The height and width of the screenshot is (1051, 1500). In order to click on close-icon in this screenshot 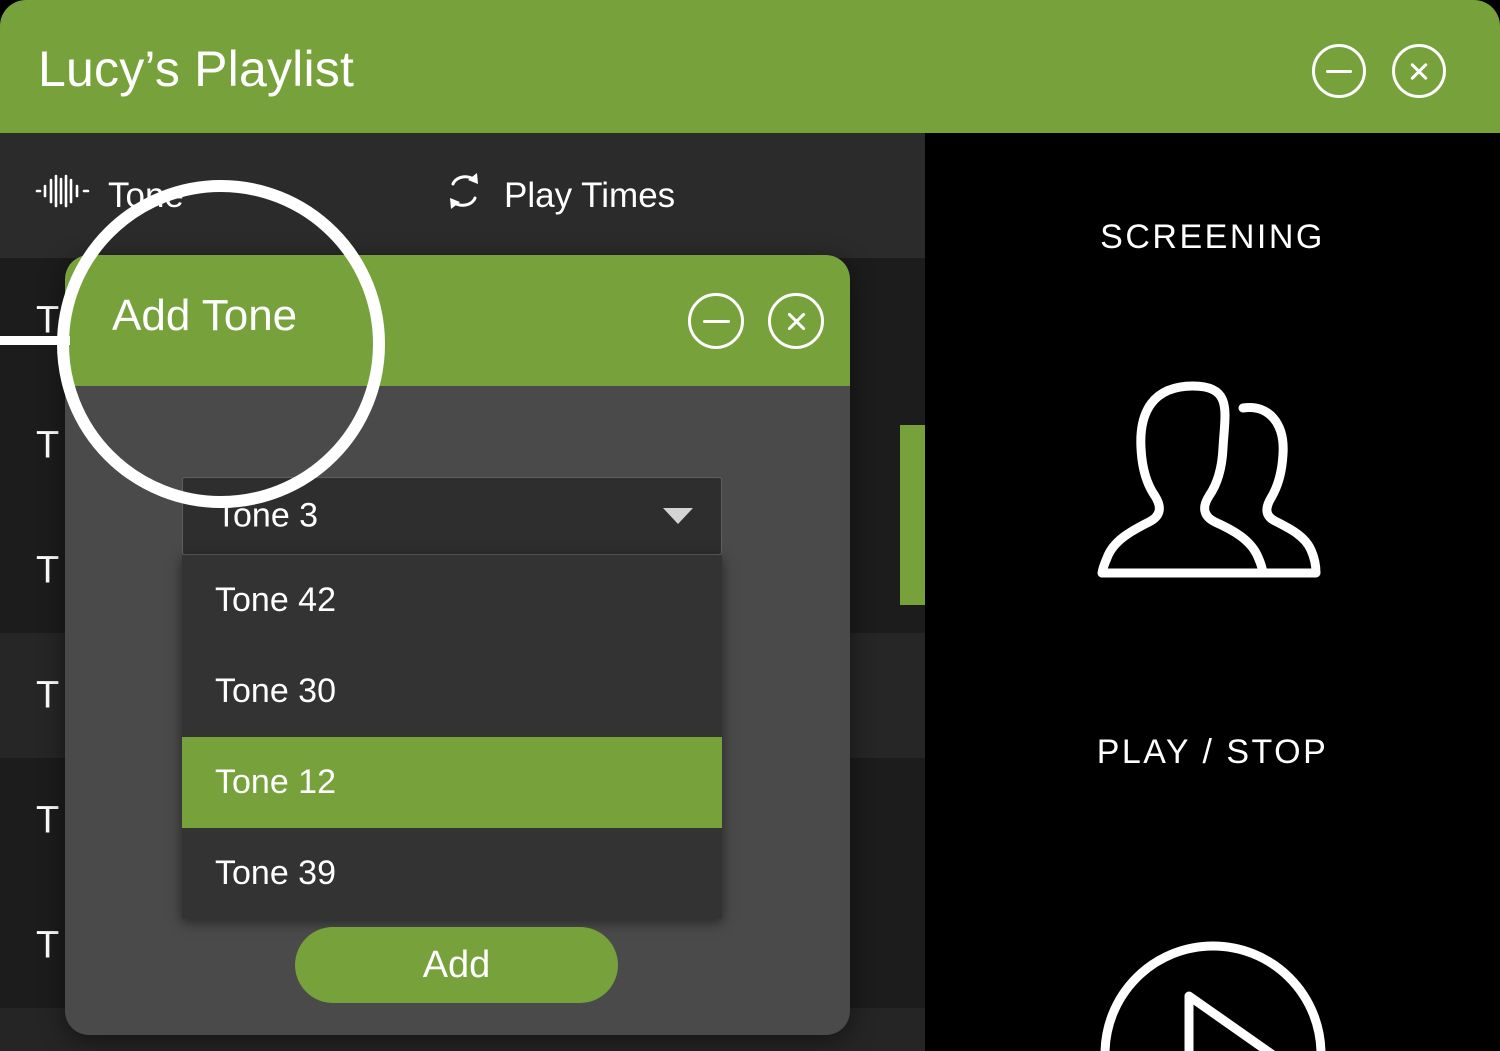, I will do `click(1419, 71)`.